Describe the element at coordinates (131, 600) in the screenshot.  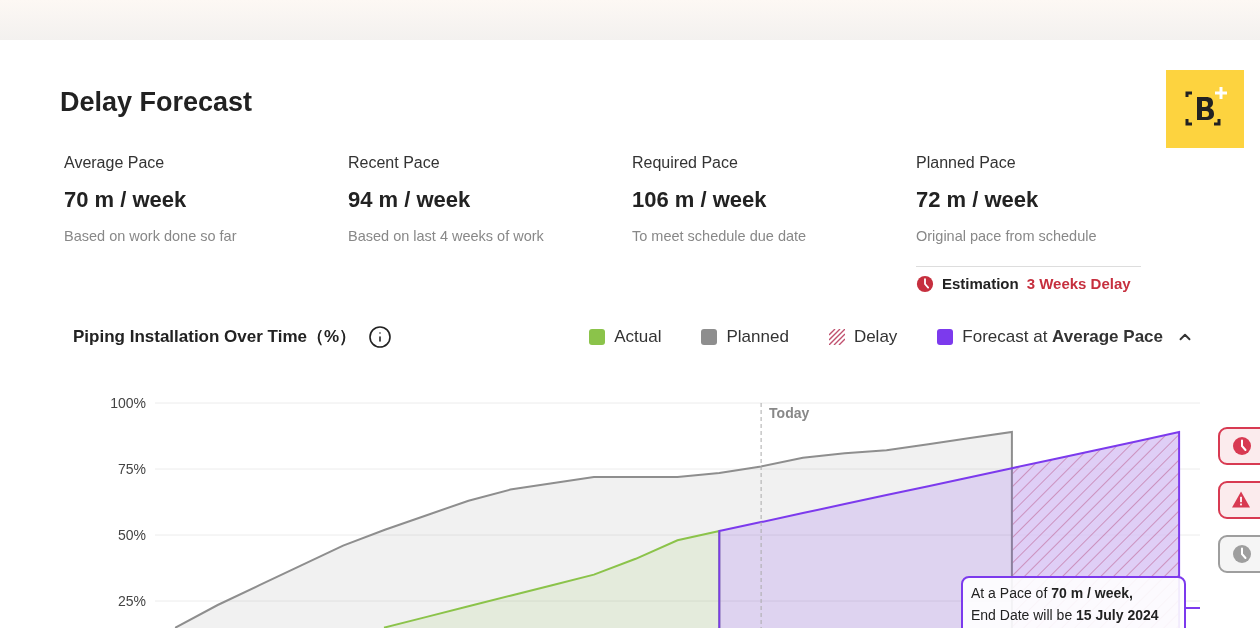
I see `axis-label: 25%` at that location.